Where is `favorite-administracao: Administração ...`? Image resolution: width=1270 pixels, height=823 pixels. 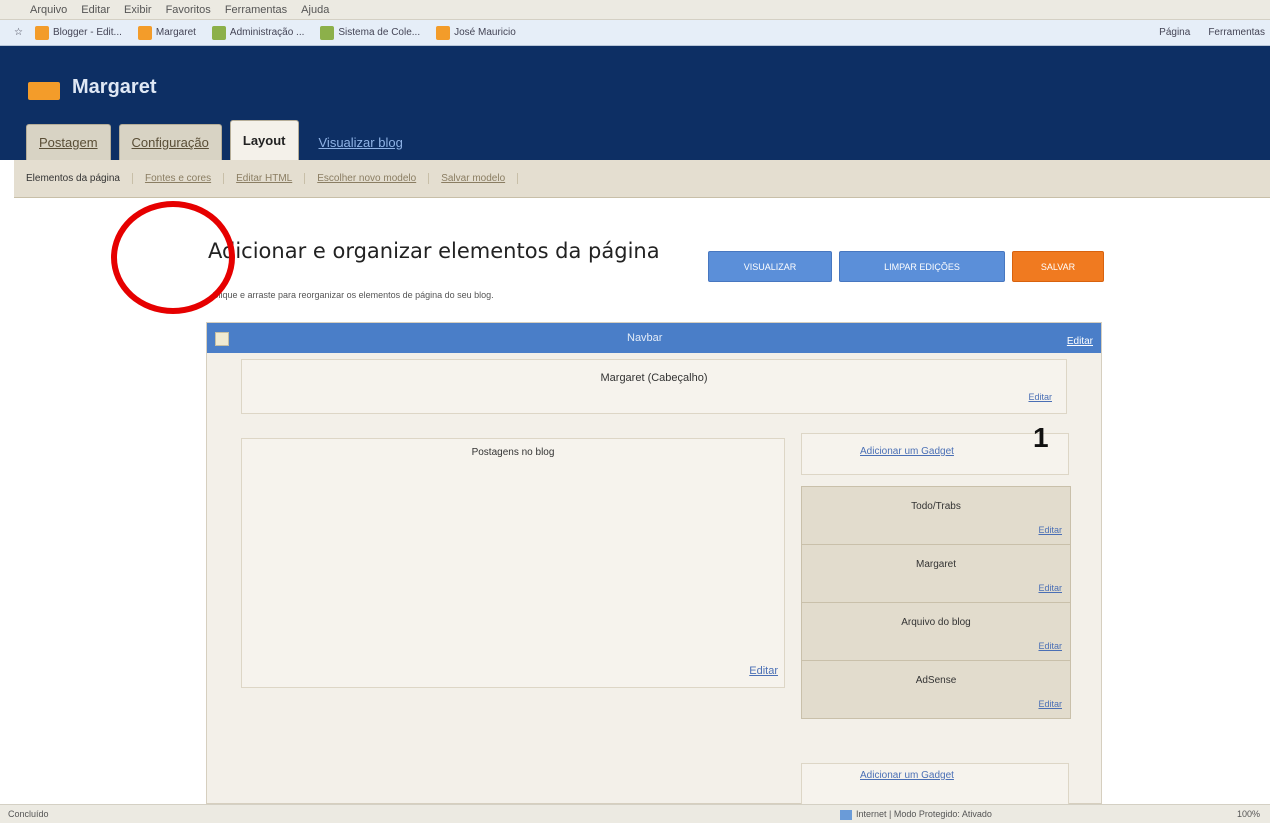 favorite-administracao: Administração ... is located at coordinates (258, 33).